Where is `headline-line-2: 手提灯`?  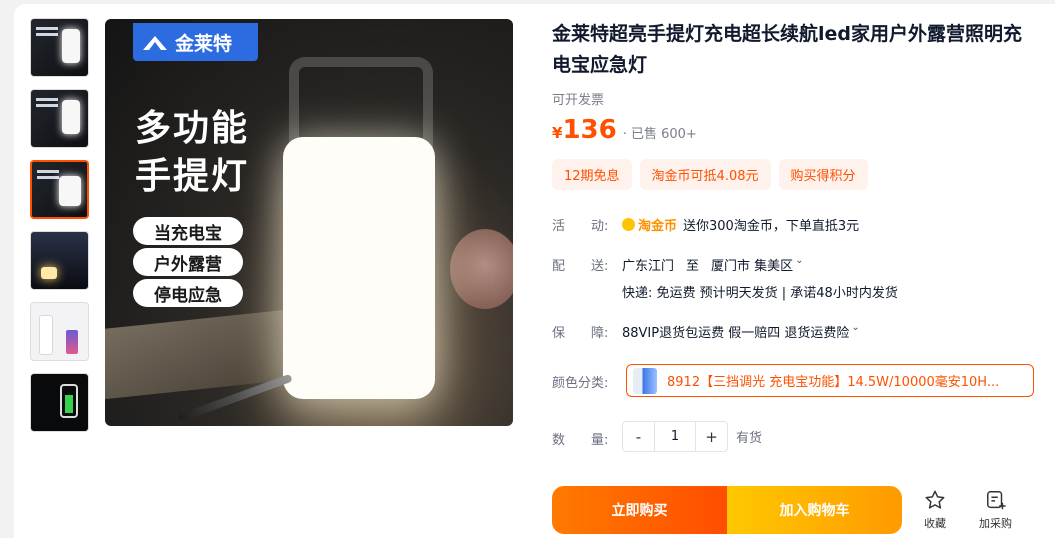 headline-line-2: 手提灯 is located at coordinates (192, 176).